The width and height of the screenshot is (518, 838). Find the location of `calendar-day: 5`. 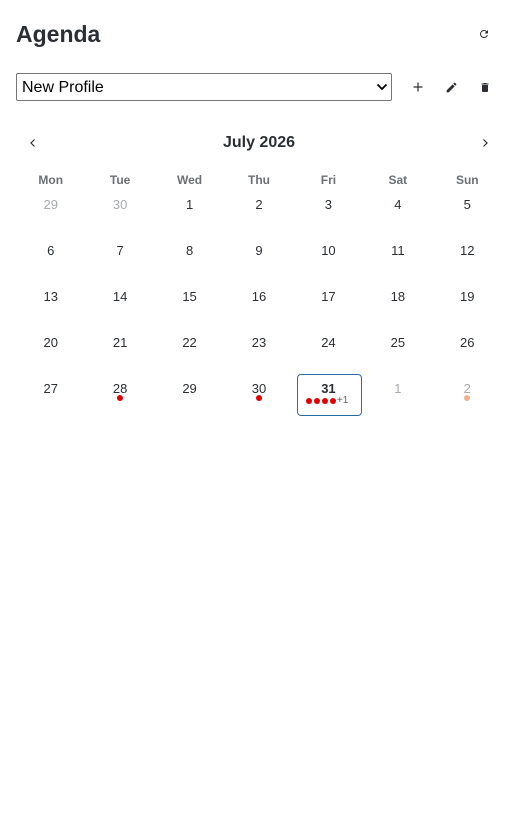

calendar-day: 5 is located at coordinates (467, 213).